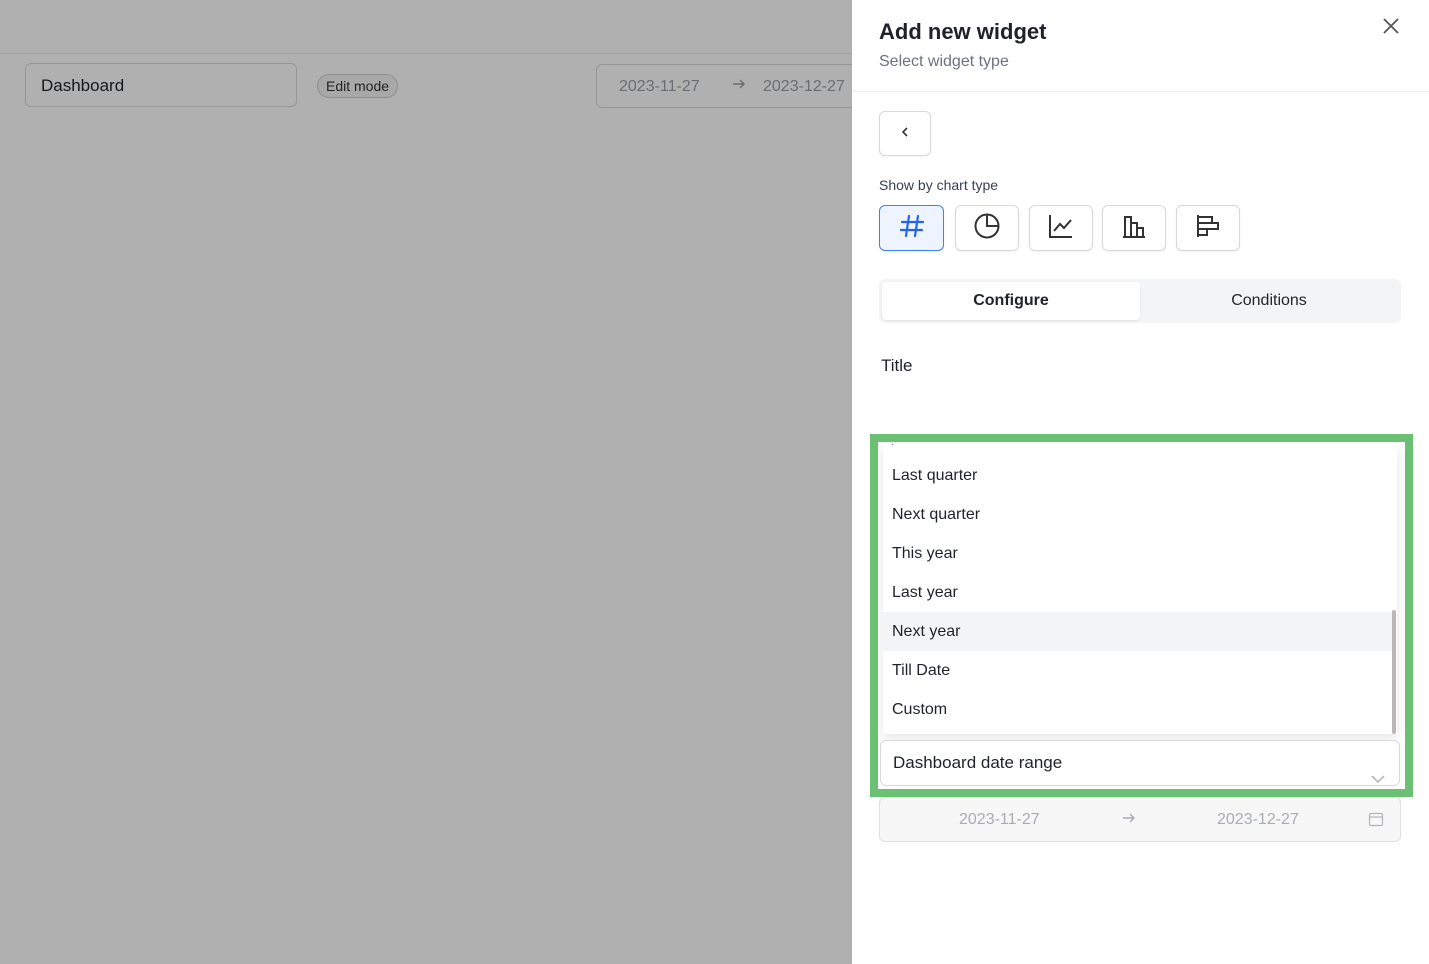 This screenshot has height=964, width=1429. Describe the element at coordinates (897, 365) in the screenshot. I see `title-field-label: Title` at that location.